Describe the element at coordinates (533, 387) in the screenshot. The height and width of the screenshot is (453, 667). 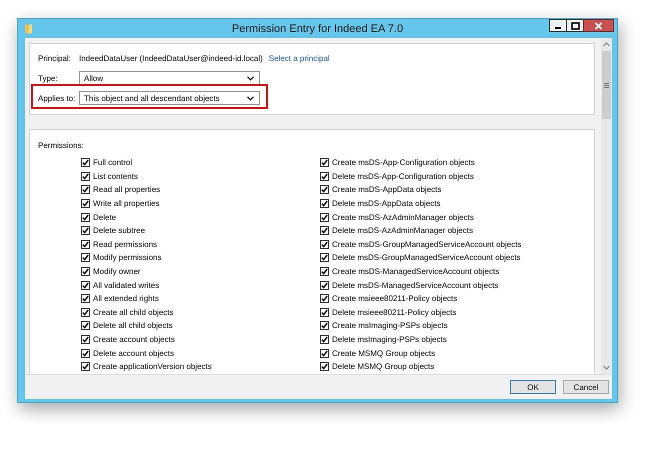
I see `ok-button: OK` at that location.